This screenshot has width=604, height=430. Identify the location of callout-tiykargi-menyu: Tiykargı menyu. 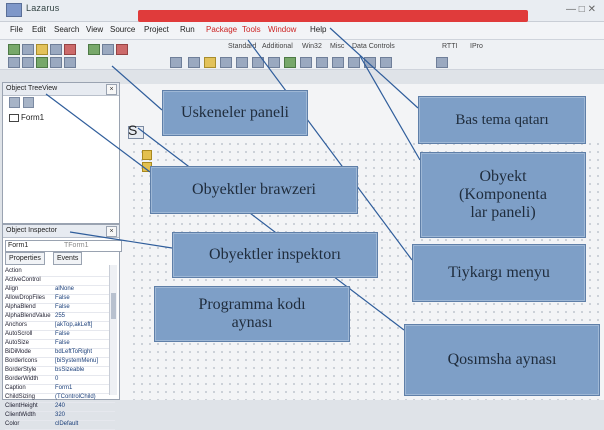
(499, 273).